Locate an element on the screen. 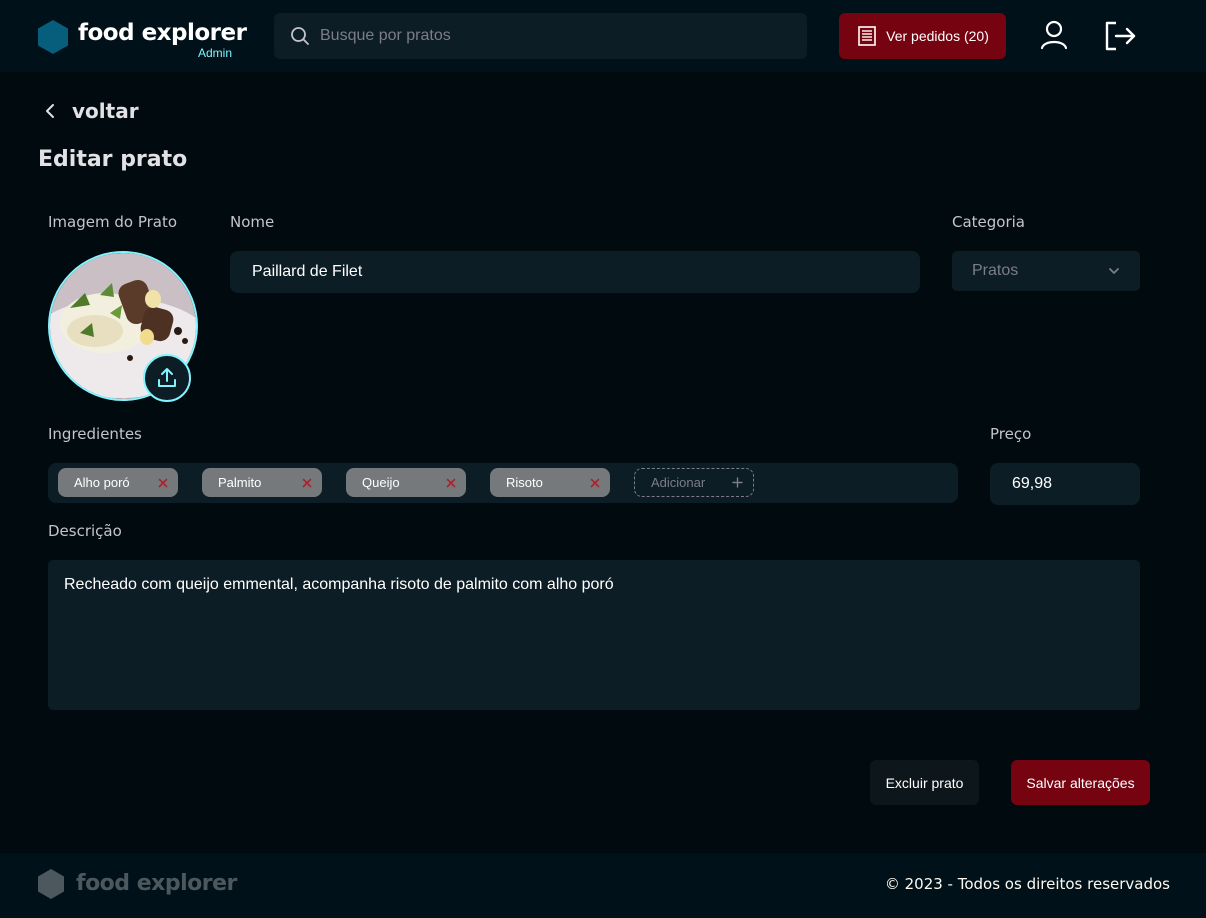  chevron-left-icon is located at coordinates (50, 111).